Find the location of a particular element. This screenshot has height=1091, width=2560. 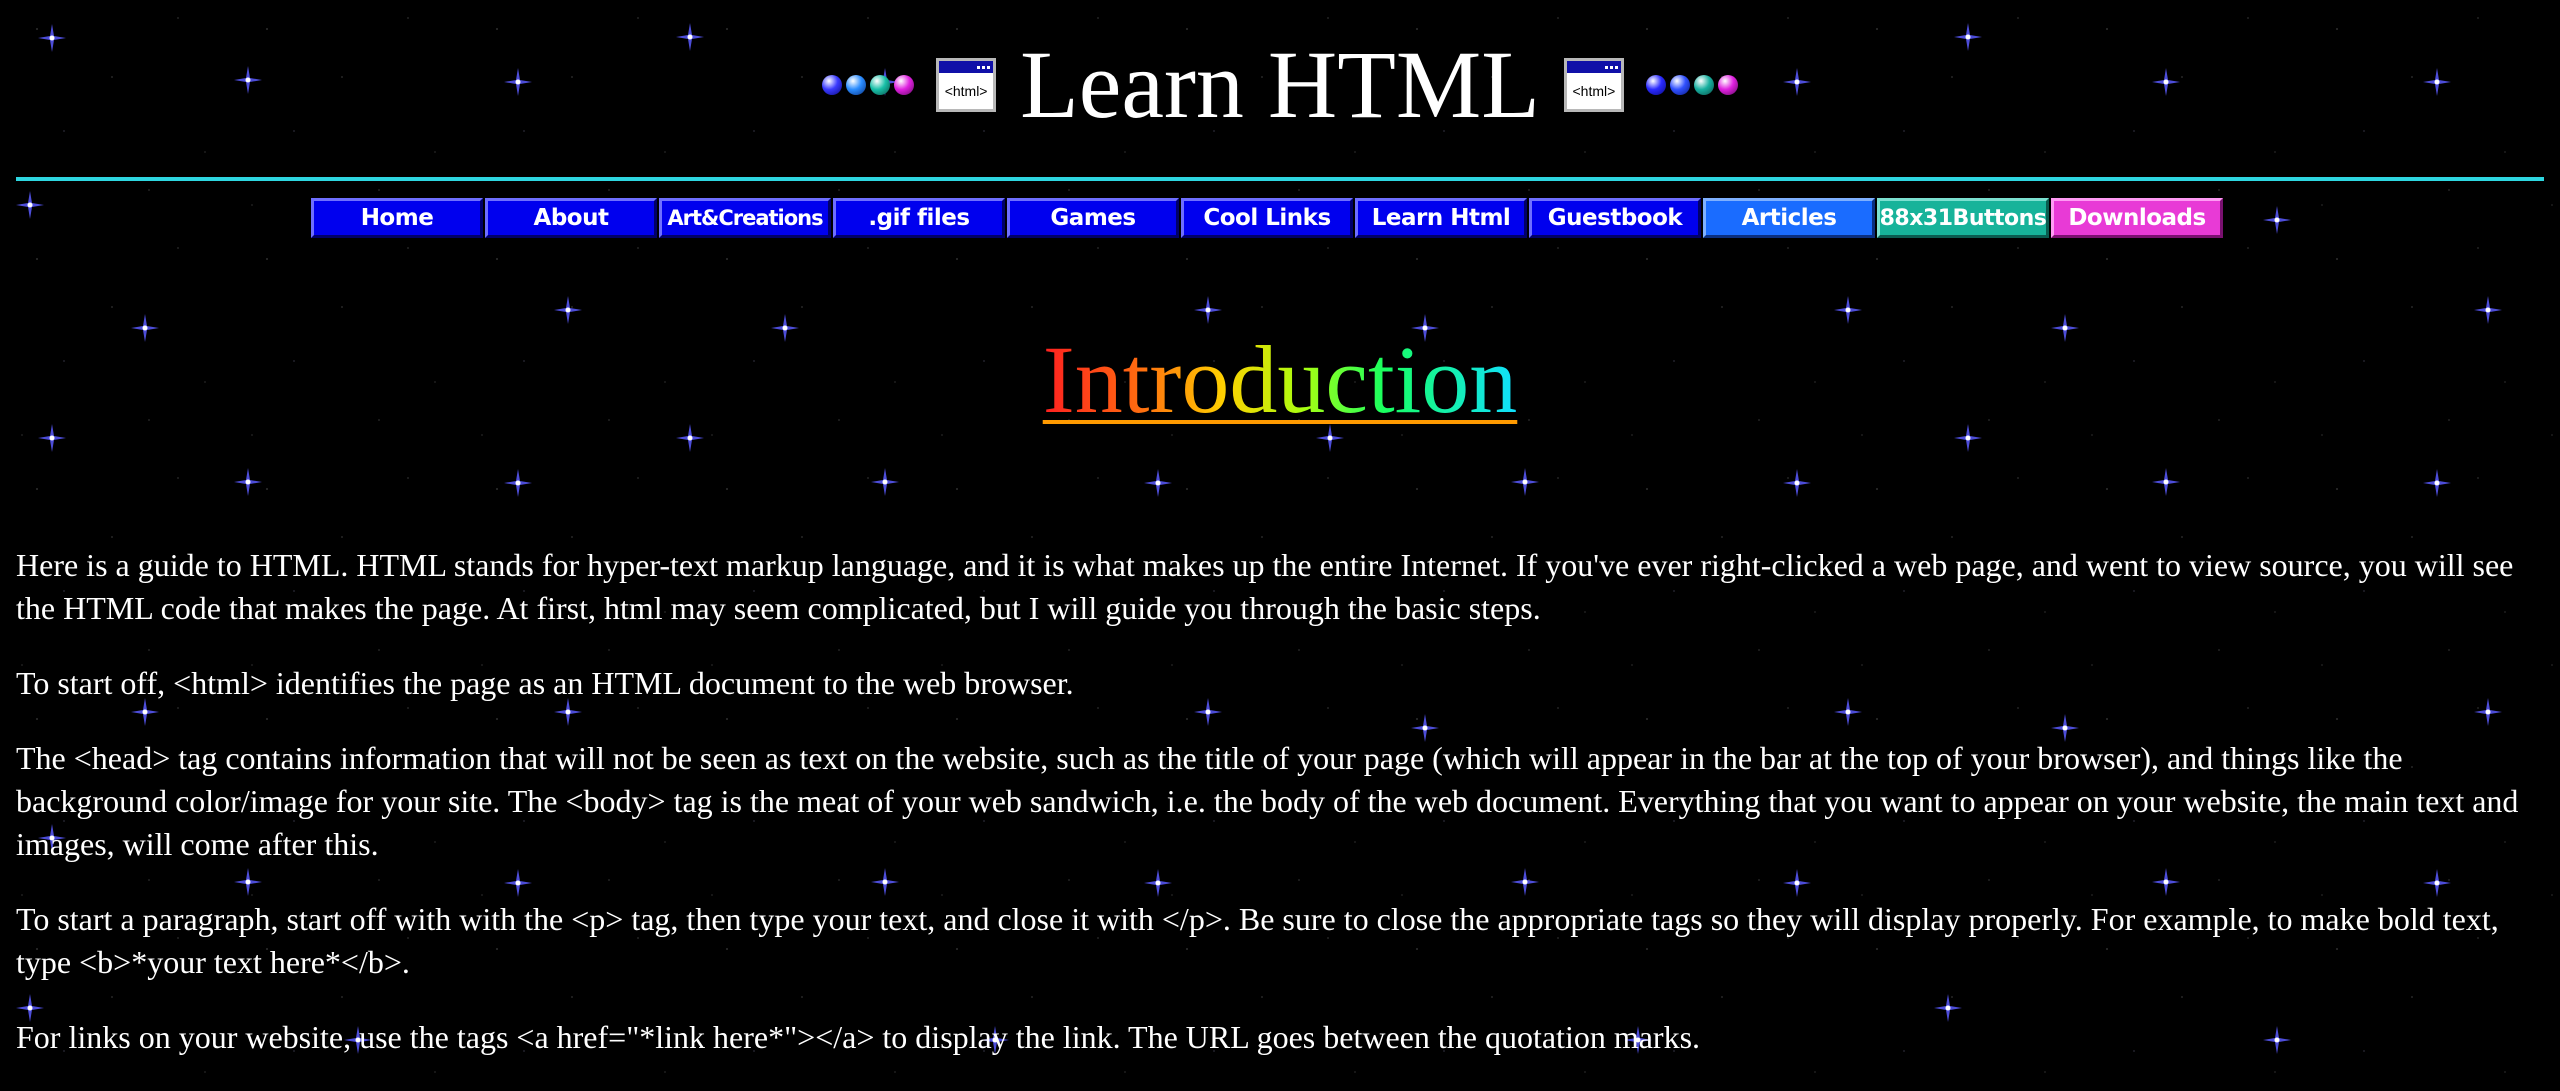

nav-home-button: Home is located at coordinates (397, 218).